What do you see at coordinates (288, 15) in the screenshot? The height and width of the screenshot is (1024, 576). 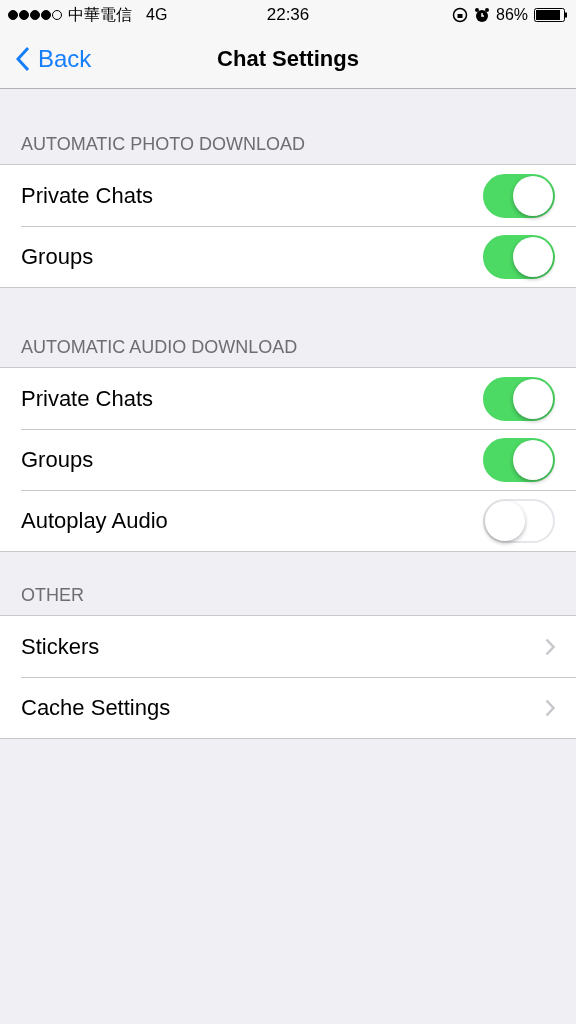 I see `clock-time: 22:36` at bounding box center [288, 15].